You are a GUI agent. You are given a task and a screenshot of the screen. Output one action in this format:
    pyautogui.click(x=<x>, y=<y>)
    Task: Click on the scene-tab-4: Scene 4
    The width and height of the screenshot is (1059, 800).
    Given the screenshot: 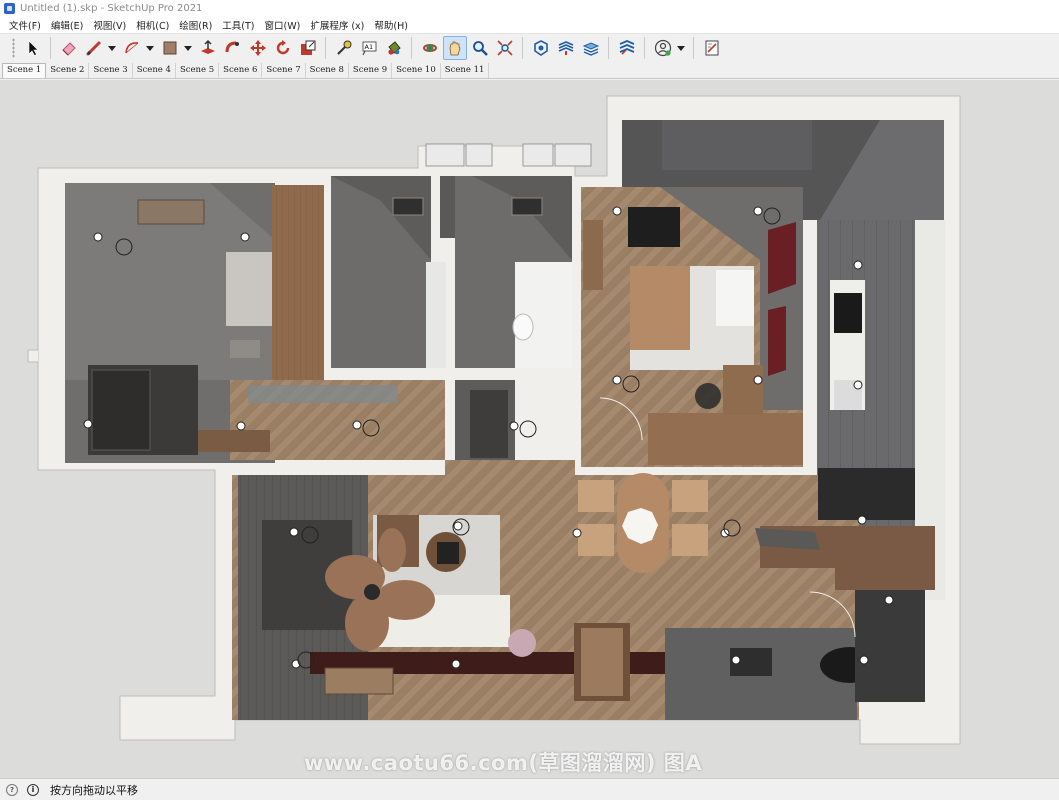 What is the action you would take?
    pyautogui.click(x=154, y=70)
    